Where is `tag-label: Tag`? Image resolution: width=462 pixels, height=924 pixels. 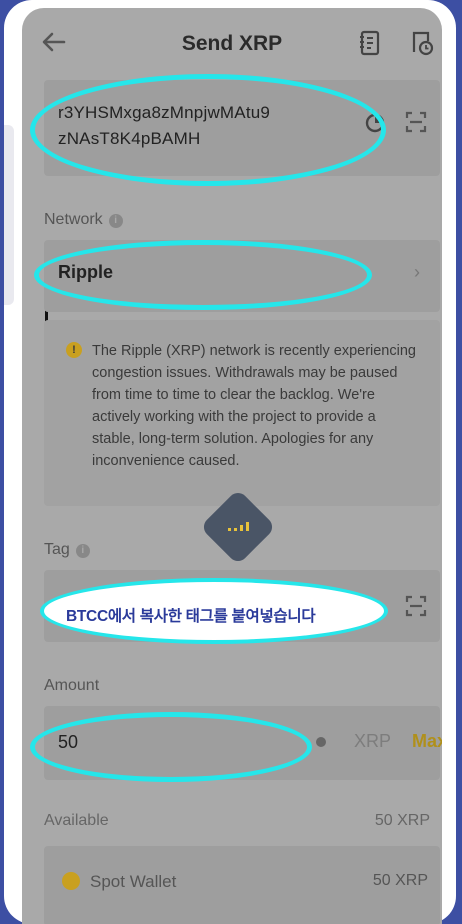
tag-label: Tag is located at coordinates (57, 549).